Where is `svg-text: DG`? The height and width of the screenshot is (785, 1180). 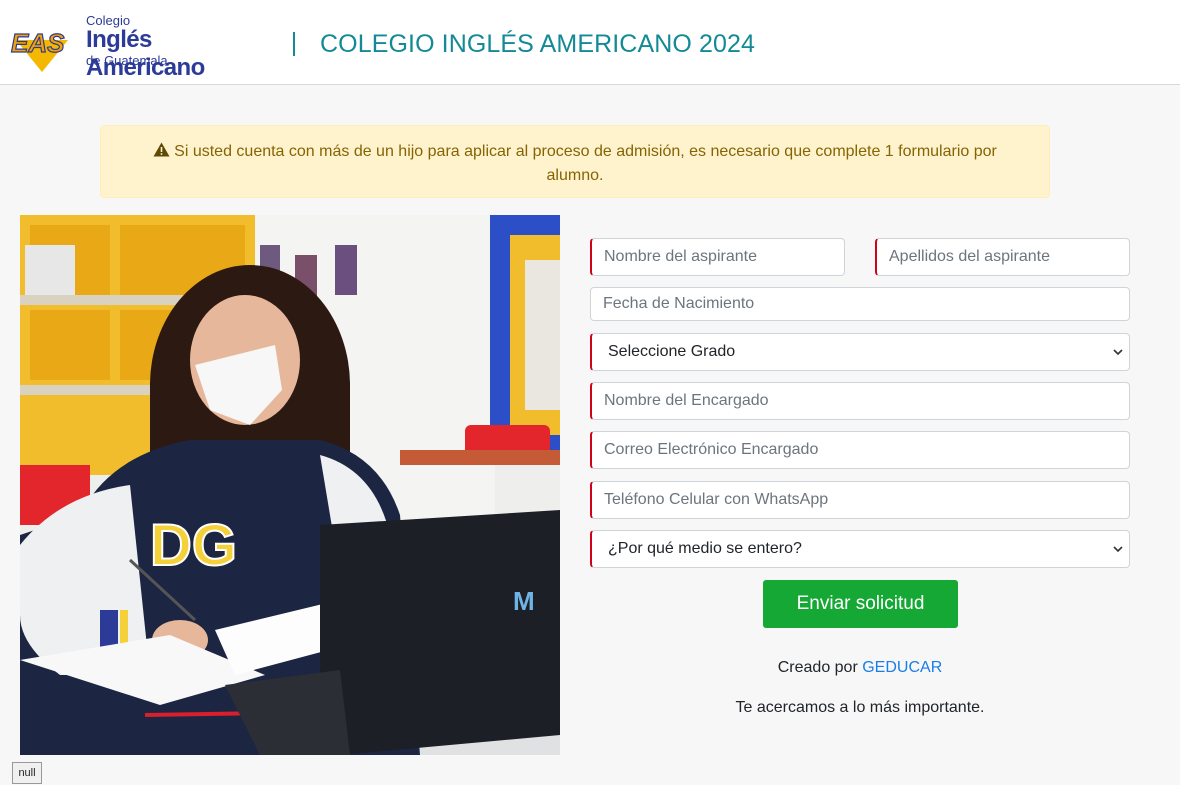 svg-text: DG is located at coordinates (193, 545).